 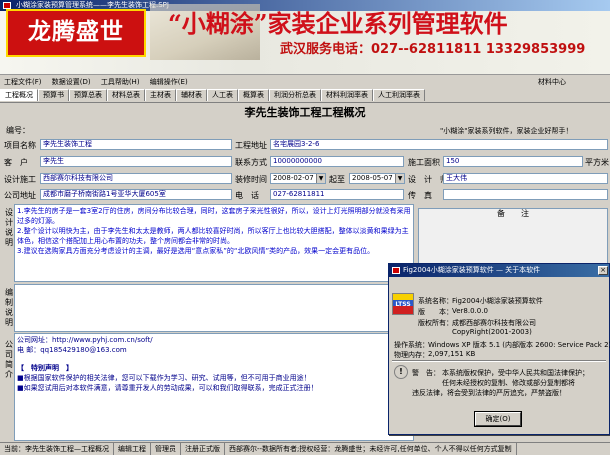 What do you see at coordinates (222, 95) in the screenshot?
I see `tab-labor: 人工表` at bounding box center [222, 95].